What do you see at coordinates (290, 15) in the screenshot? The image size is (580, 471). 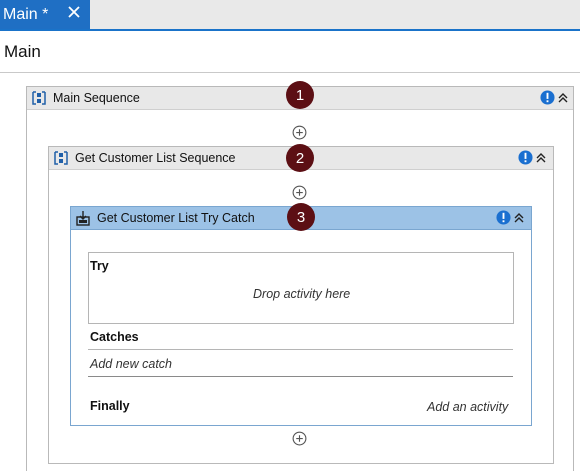 I see `document-tab-bar: Main *` at bounding box center [290, 15].